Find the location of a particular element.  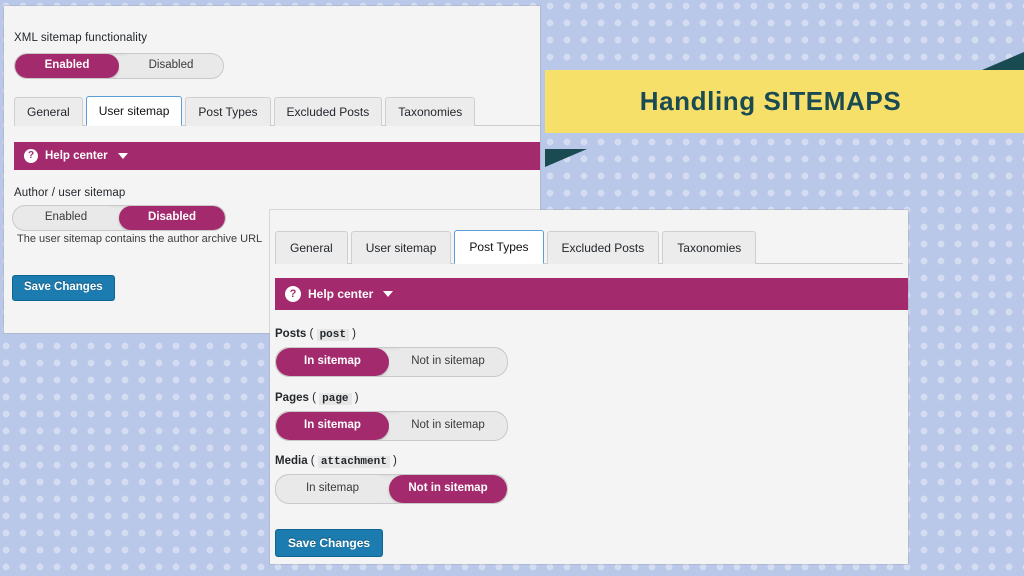

post-type-toggle-pages: In sitemap Not in sitemap is located at coordinates (391, 426).